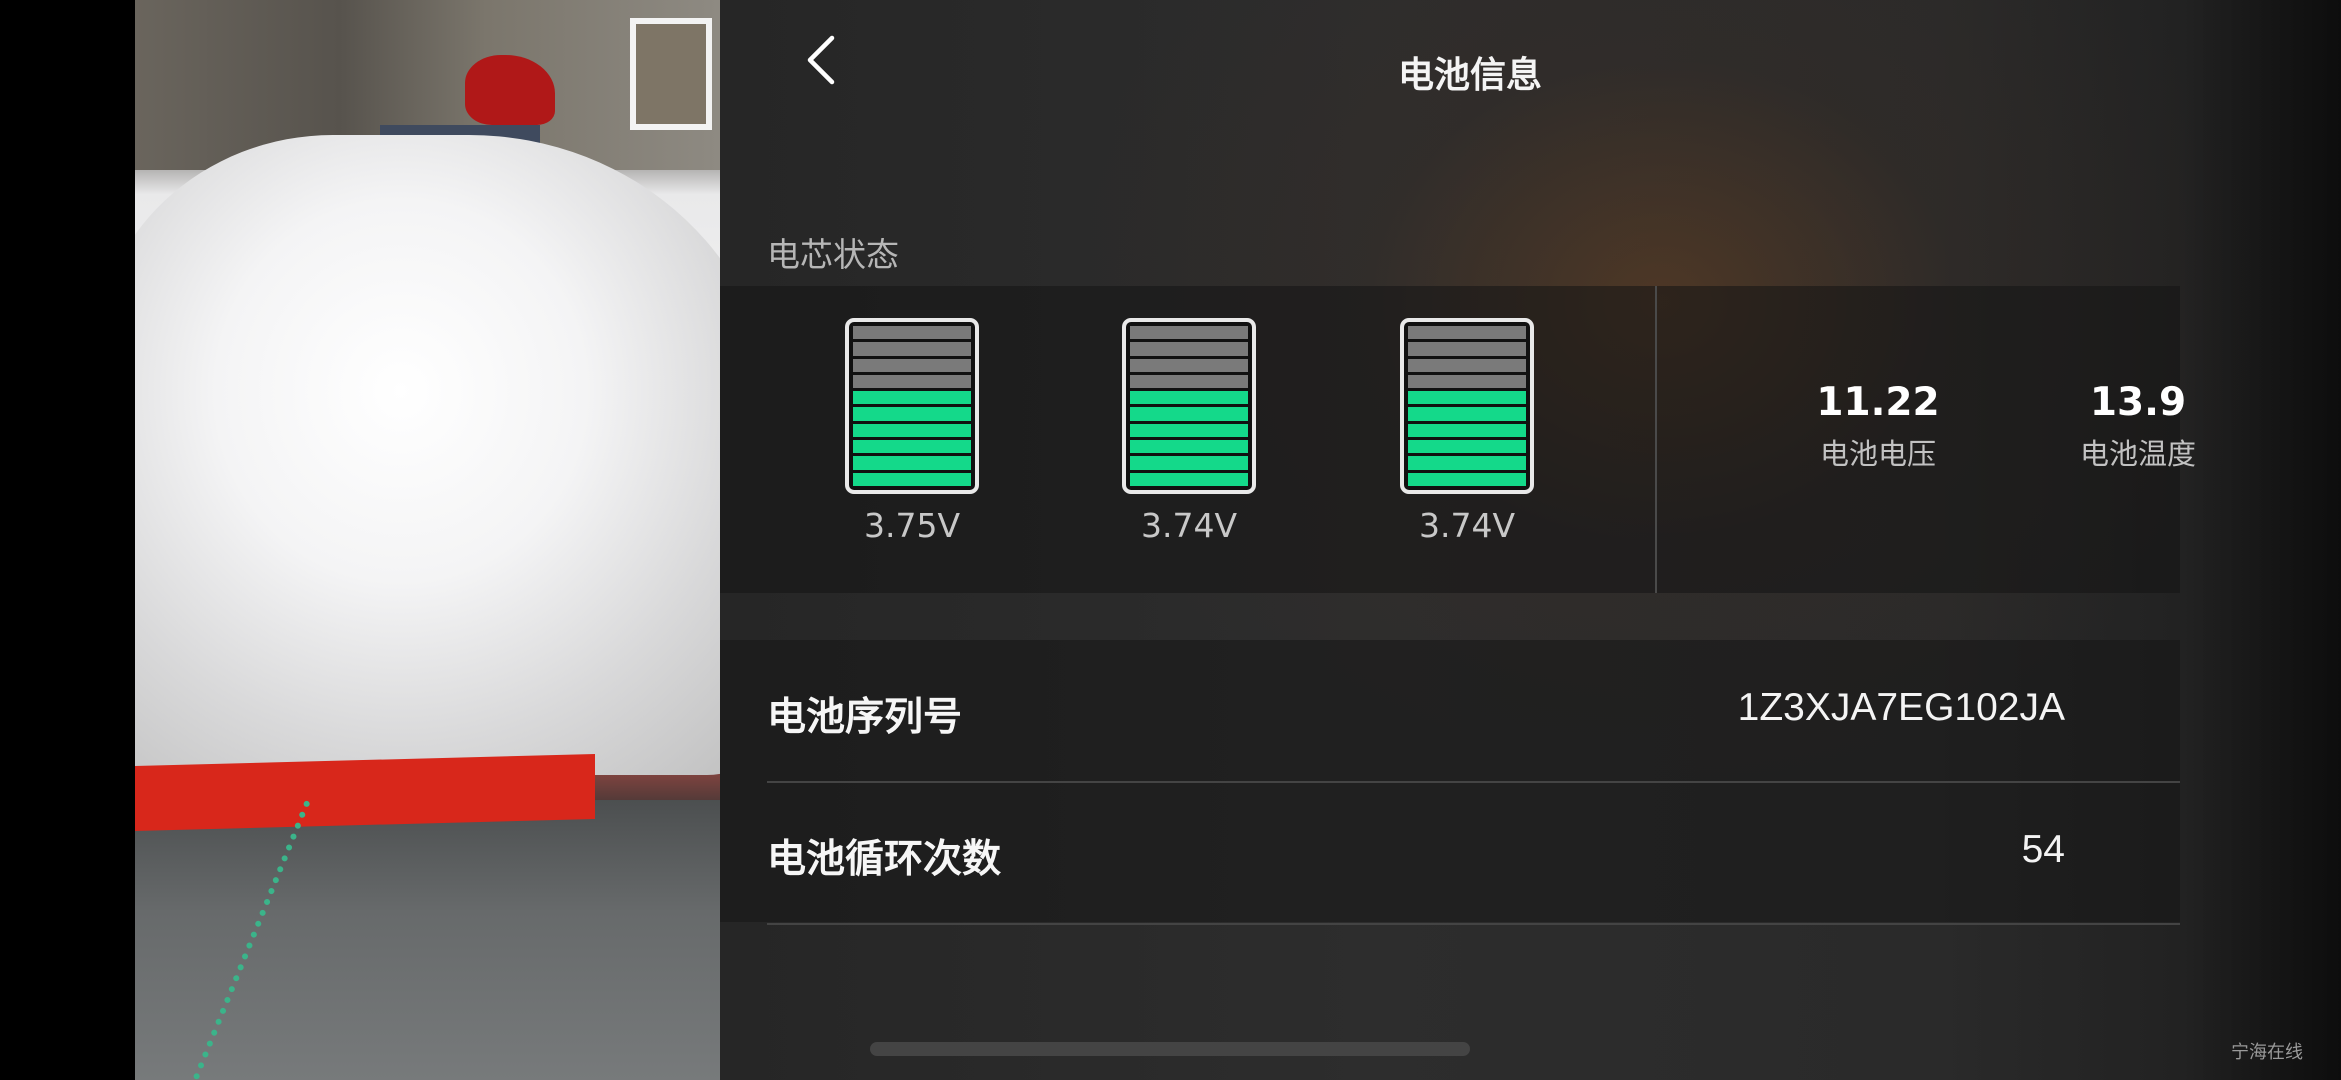 This screenshot has width=2341, height=1080. What do you see at coordinates (2267, 1052) in the screenshot?
I see `watermark: 宁海在线` at bounding box center [2267, 1052].